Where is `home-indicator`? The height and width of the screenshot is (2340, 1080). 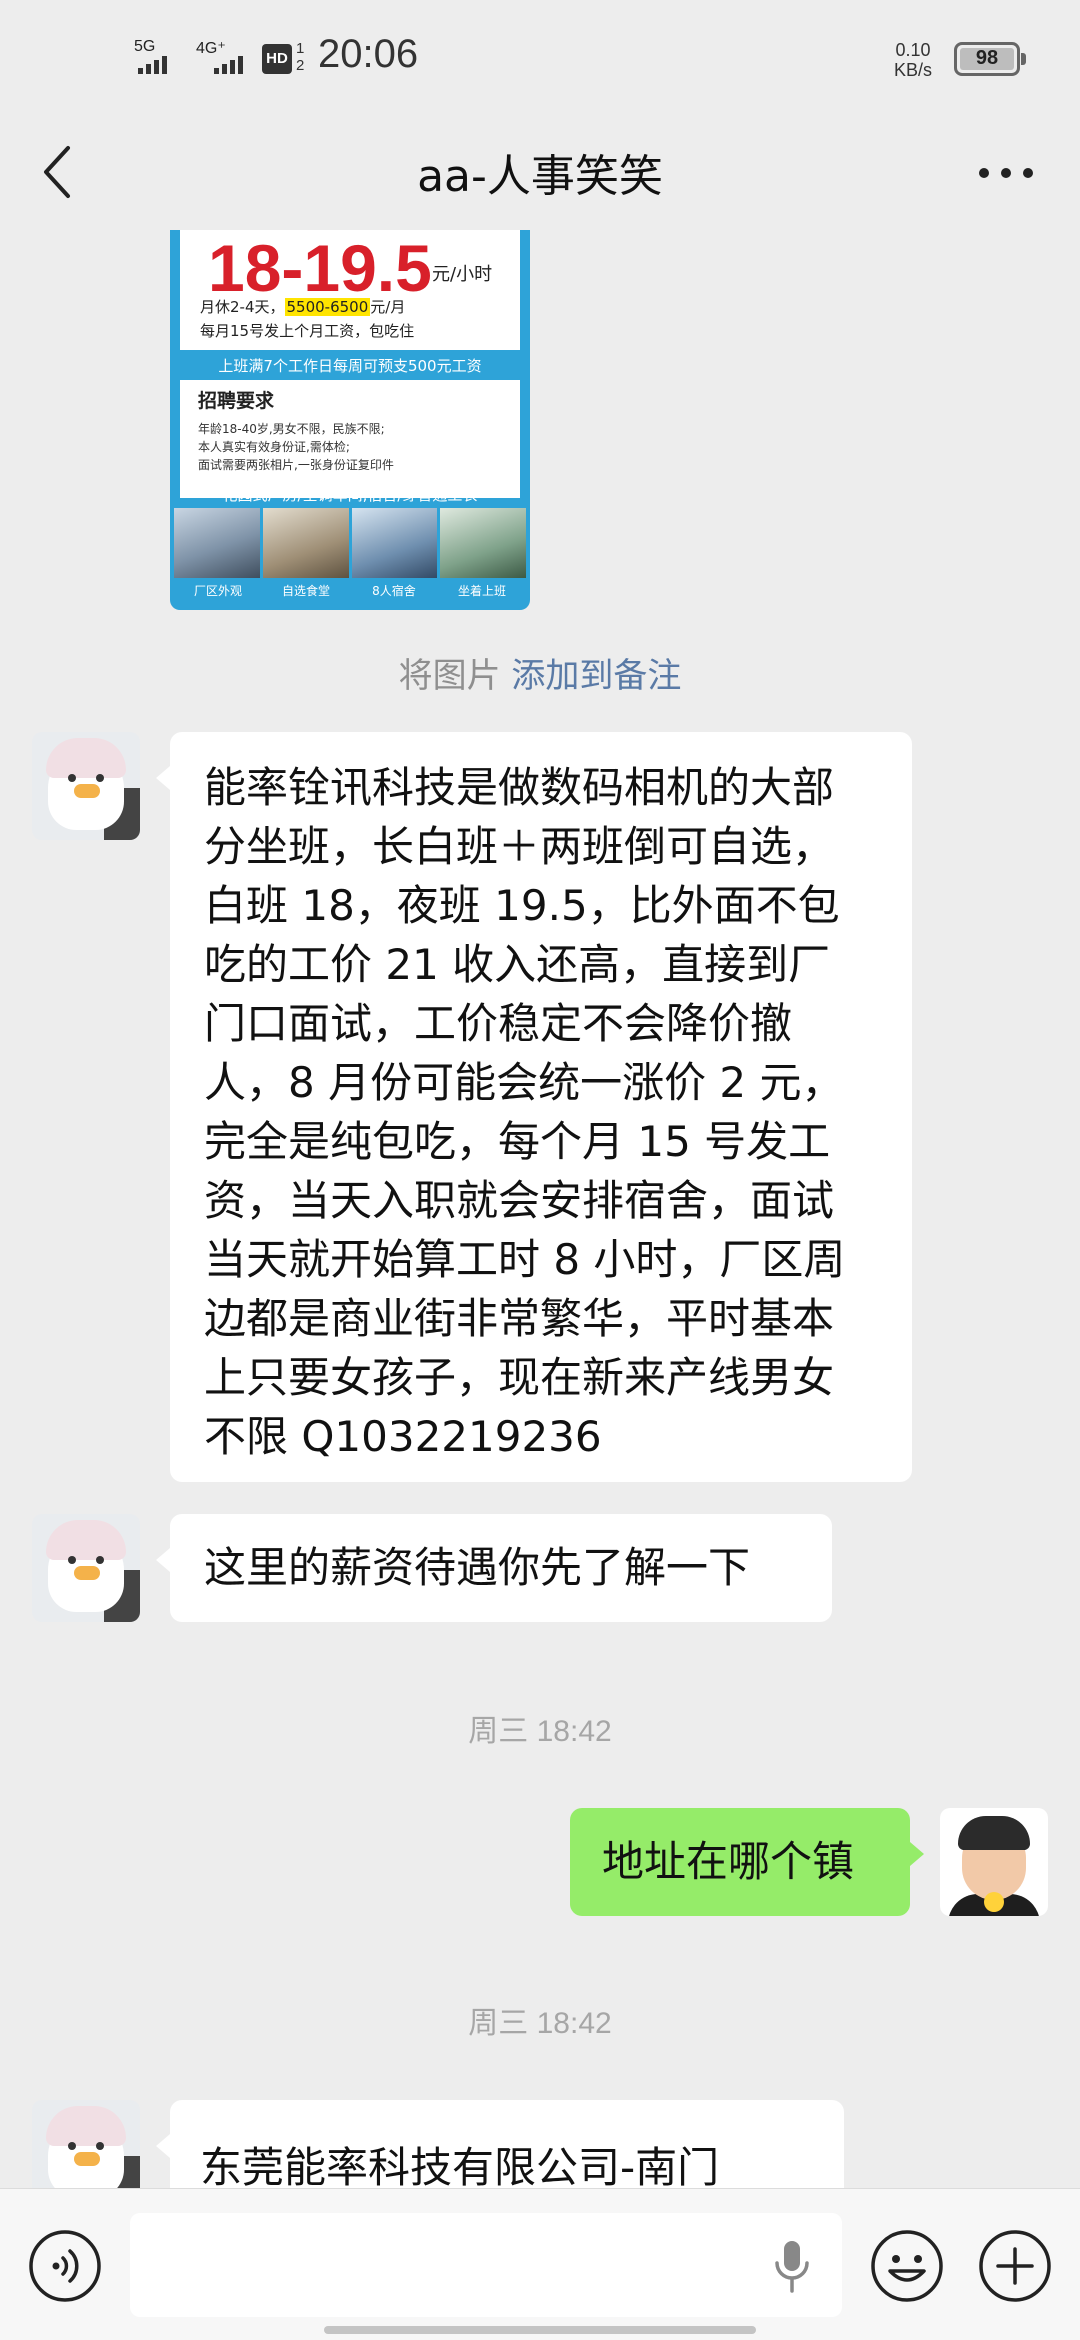
home-indicator is located at coordinates (540, 2330).